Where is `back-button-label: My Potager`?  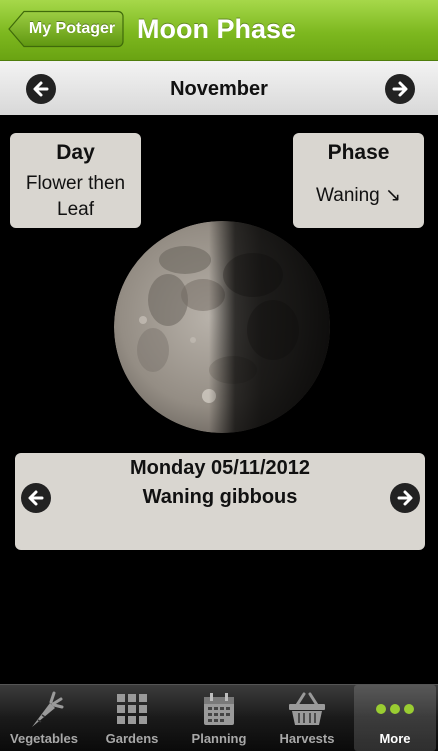
back-button-label: My Potager is located at coordinates (72, 28).